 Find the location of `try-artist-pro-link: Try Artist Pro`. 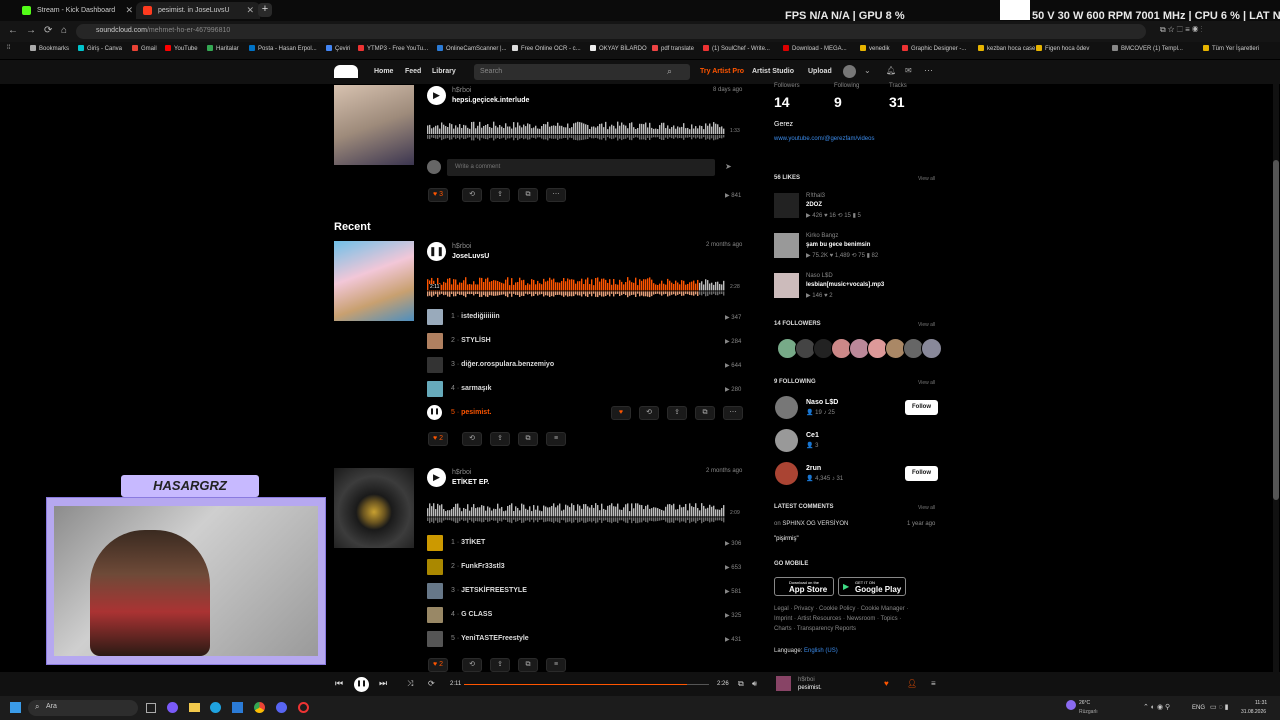

try-artist-pro-link: Try Artist Pro is located at coordinates (722, 71).